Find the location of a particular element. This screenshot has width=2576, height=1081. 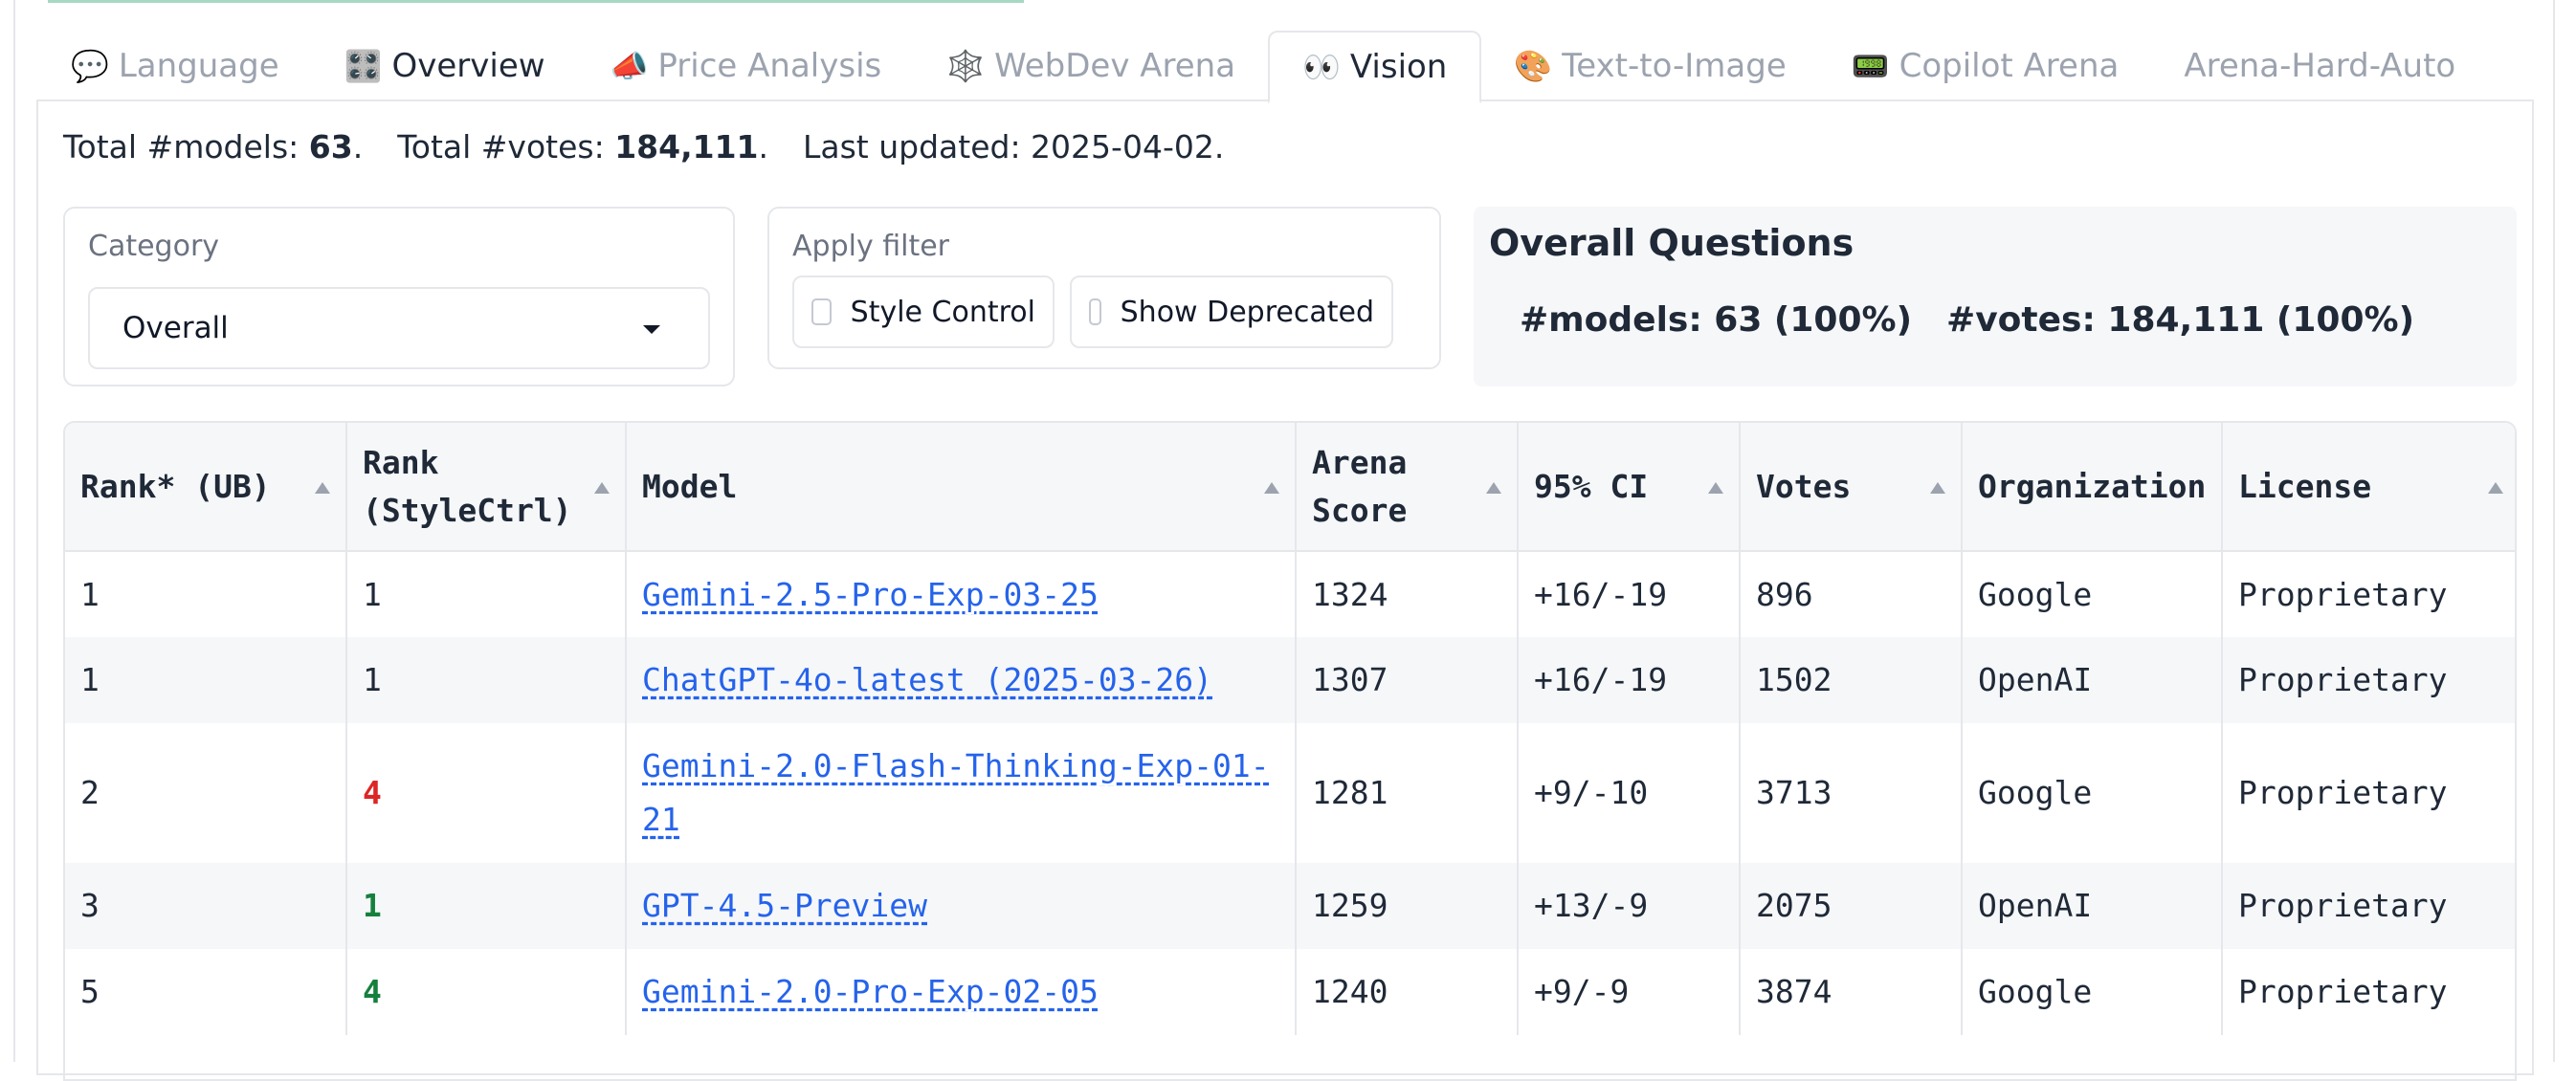

tab-label: Price Analysis is located at coordinates (769, 66).